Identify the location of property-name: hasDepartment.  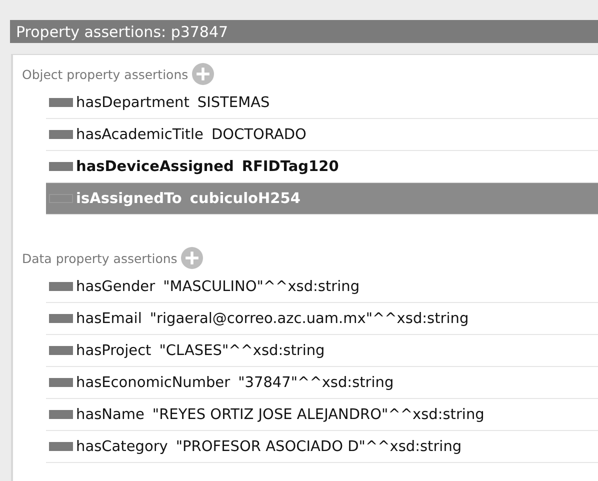
(133, 102).